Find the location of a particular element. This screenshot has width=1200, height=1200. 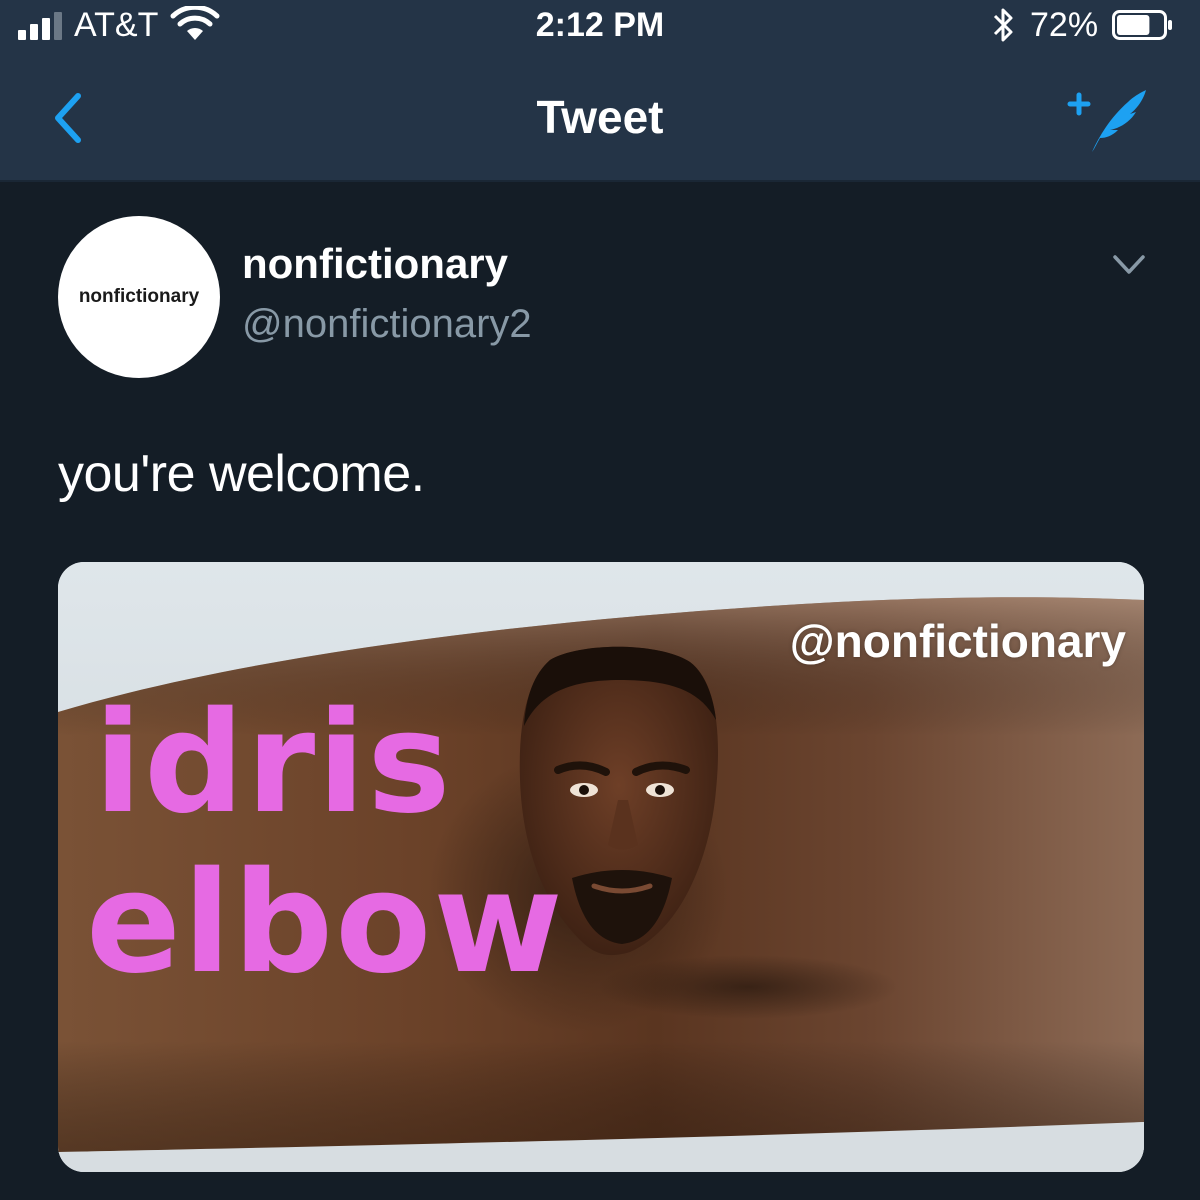

status-bar: AT&T 2:12 PM 72% is located at coordinates (600, 26).